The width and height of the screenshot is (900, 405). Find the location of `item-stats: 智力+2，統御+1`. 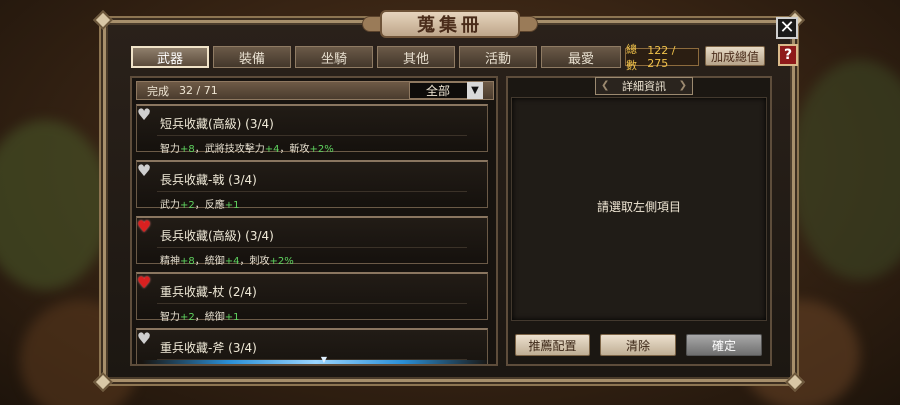

item-stats: 智力+2，統御+1 is located at coordinates (200, 317).